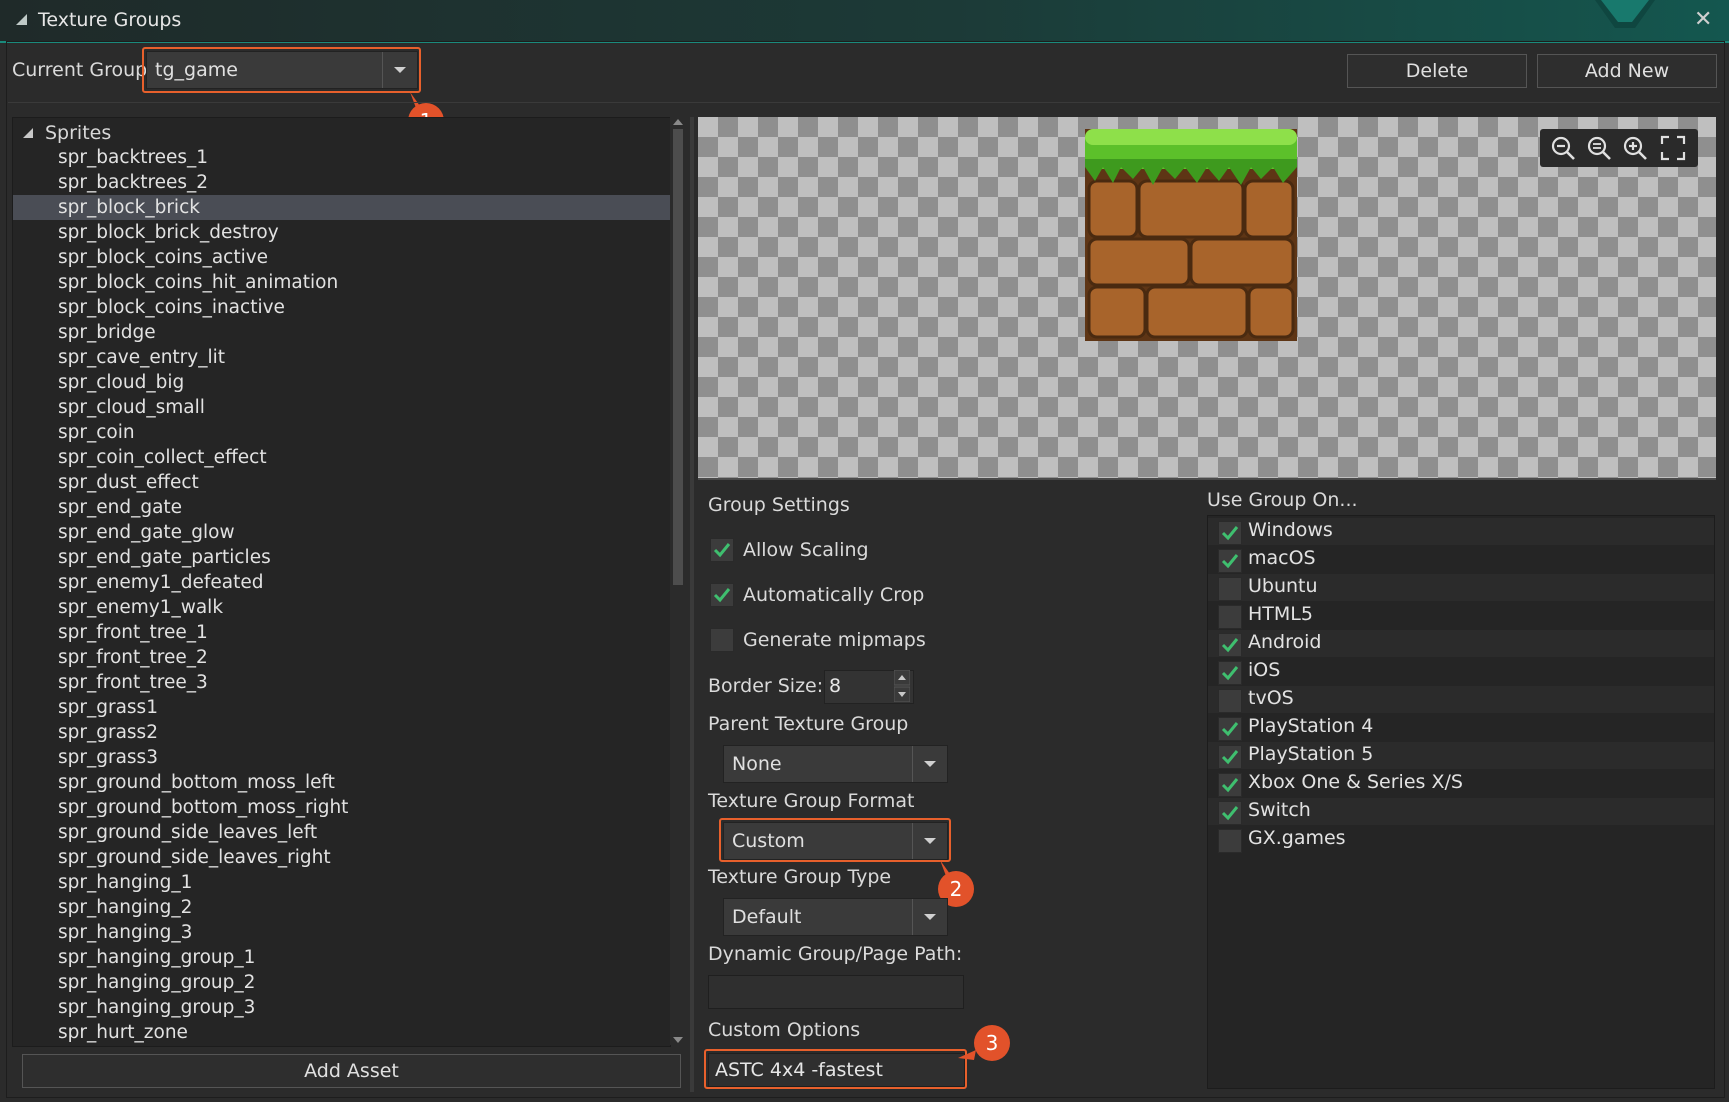 The image size is (1729, 1102). What do you see at coordinates (341, 807) in the screenshot?
I see `tree-item: spr_ground_bottom_moss_right` at bounding box center [341, 807].